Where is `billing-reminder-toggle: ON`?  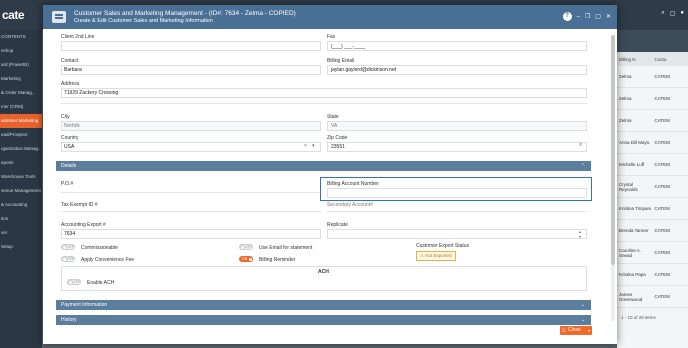 billing-reminder-toggle: ON is located at coordinates (246, 259).